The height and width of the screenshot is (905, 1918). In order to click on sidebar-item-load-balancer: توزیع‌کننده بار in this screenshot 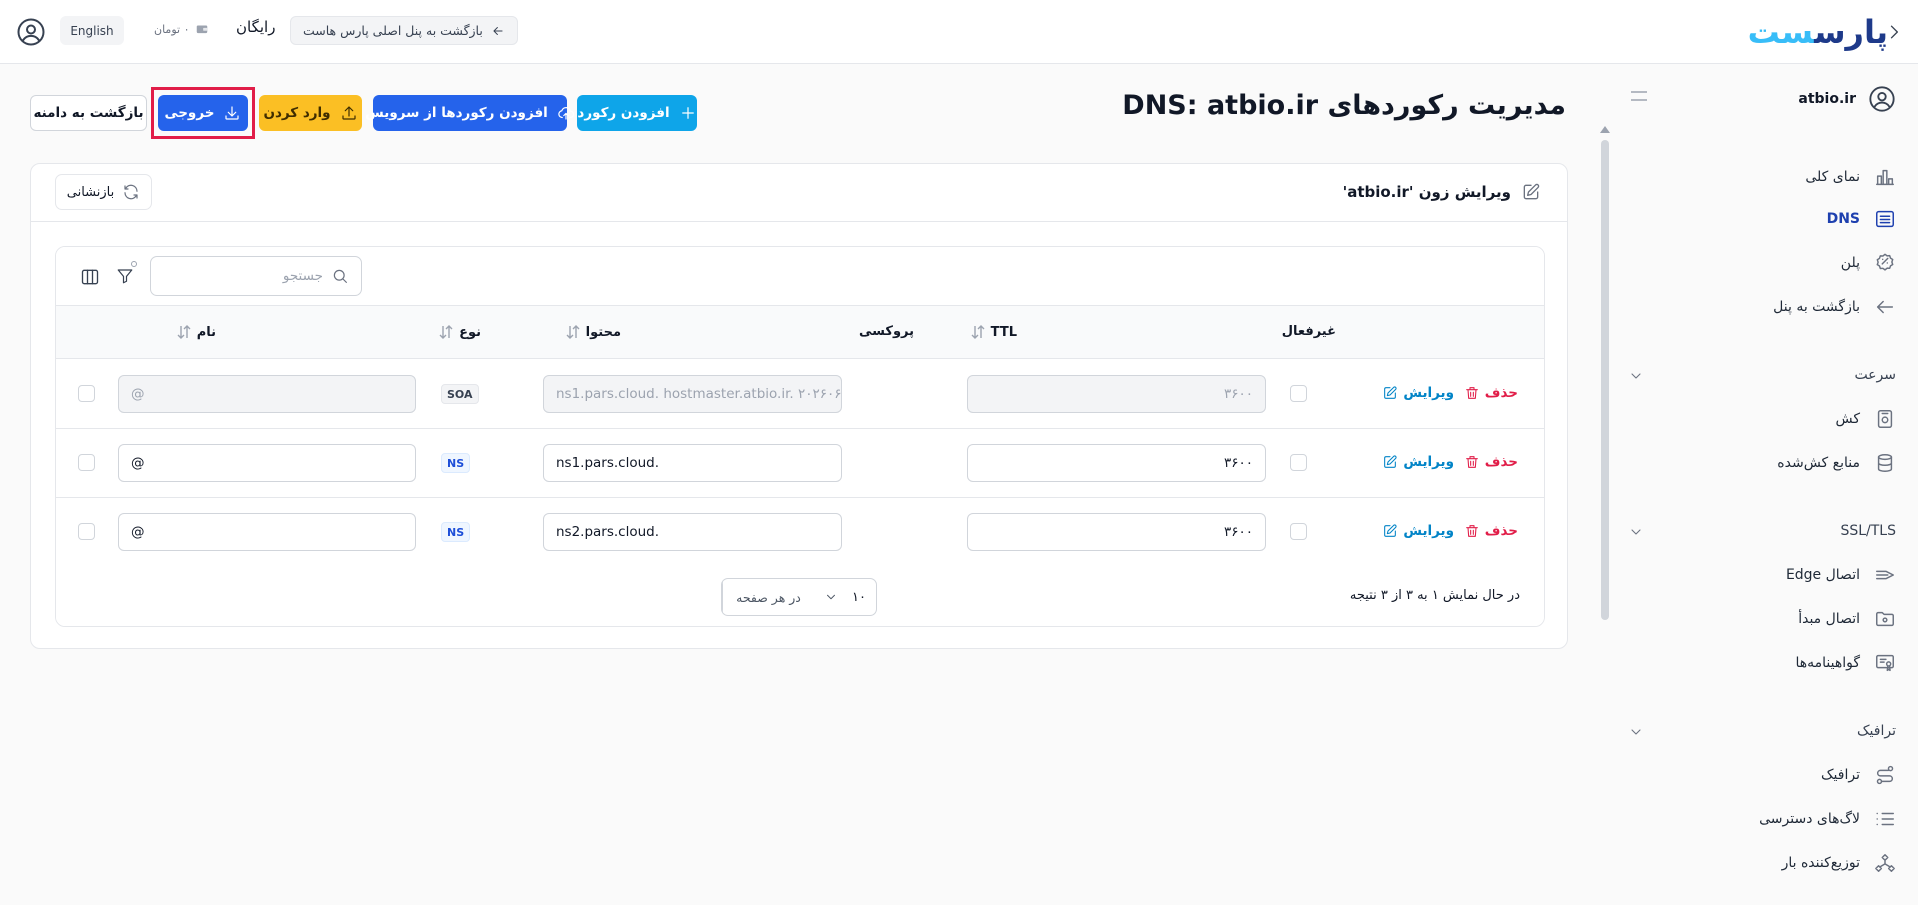, I will do `click(1773, 863)`.